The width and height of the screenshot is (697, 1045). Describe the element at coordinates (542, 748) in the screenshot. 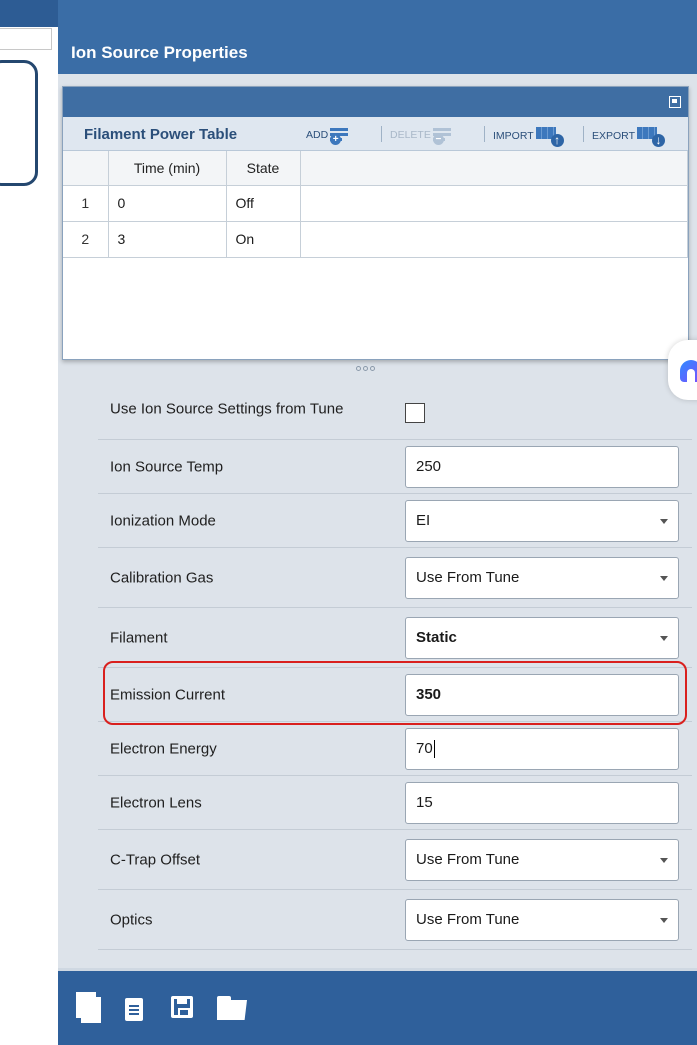

I see `electron-energy-input: 70` at that location.